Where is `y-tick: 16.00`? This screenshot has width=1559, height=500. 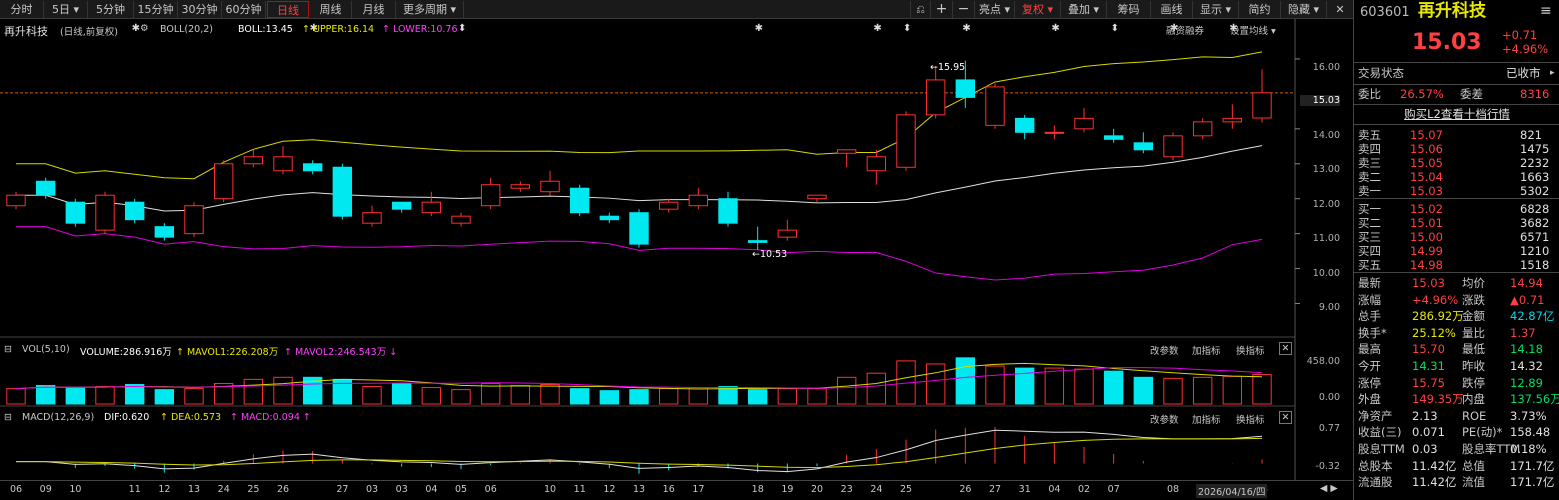
y-tick: 16.00 is located at coordinates (1326, 67).